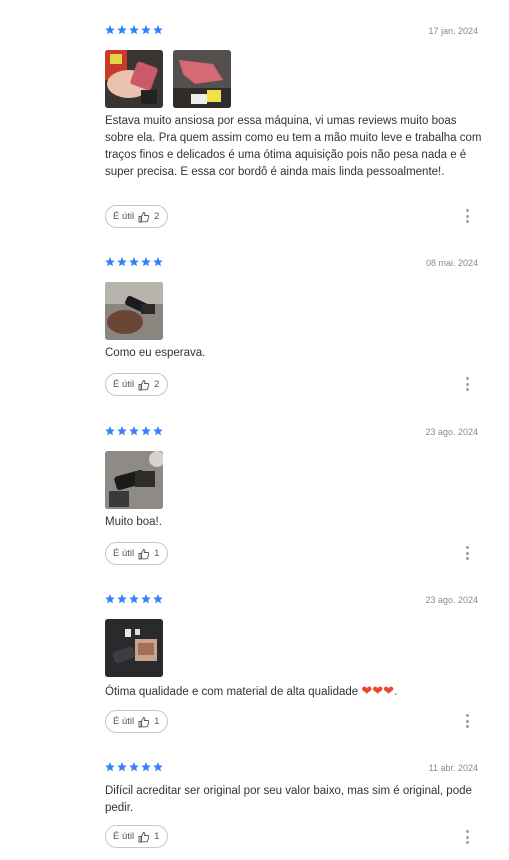 The image size is (509, 860). Describe the element at coordinates (155, 353) in the screenshot. I see `review-text: Como eu esperava.` at that location.